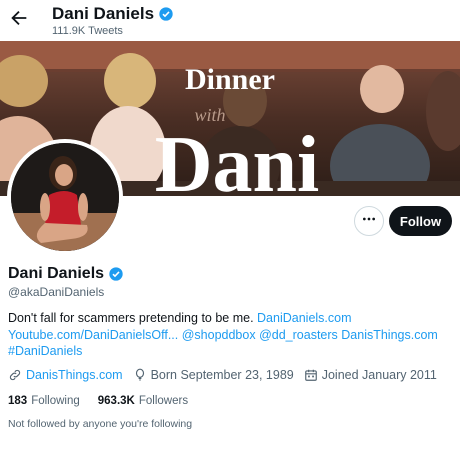  I want to click on back-arrow-icon, so click(19, 18).